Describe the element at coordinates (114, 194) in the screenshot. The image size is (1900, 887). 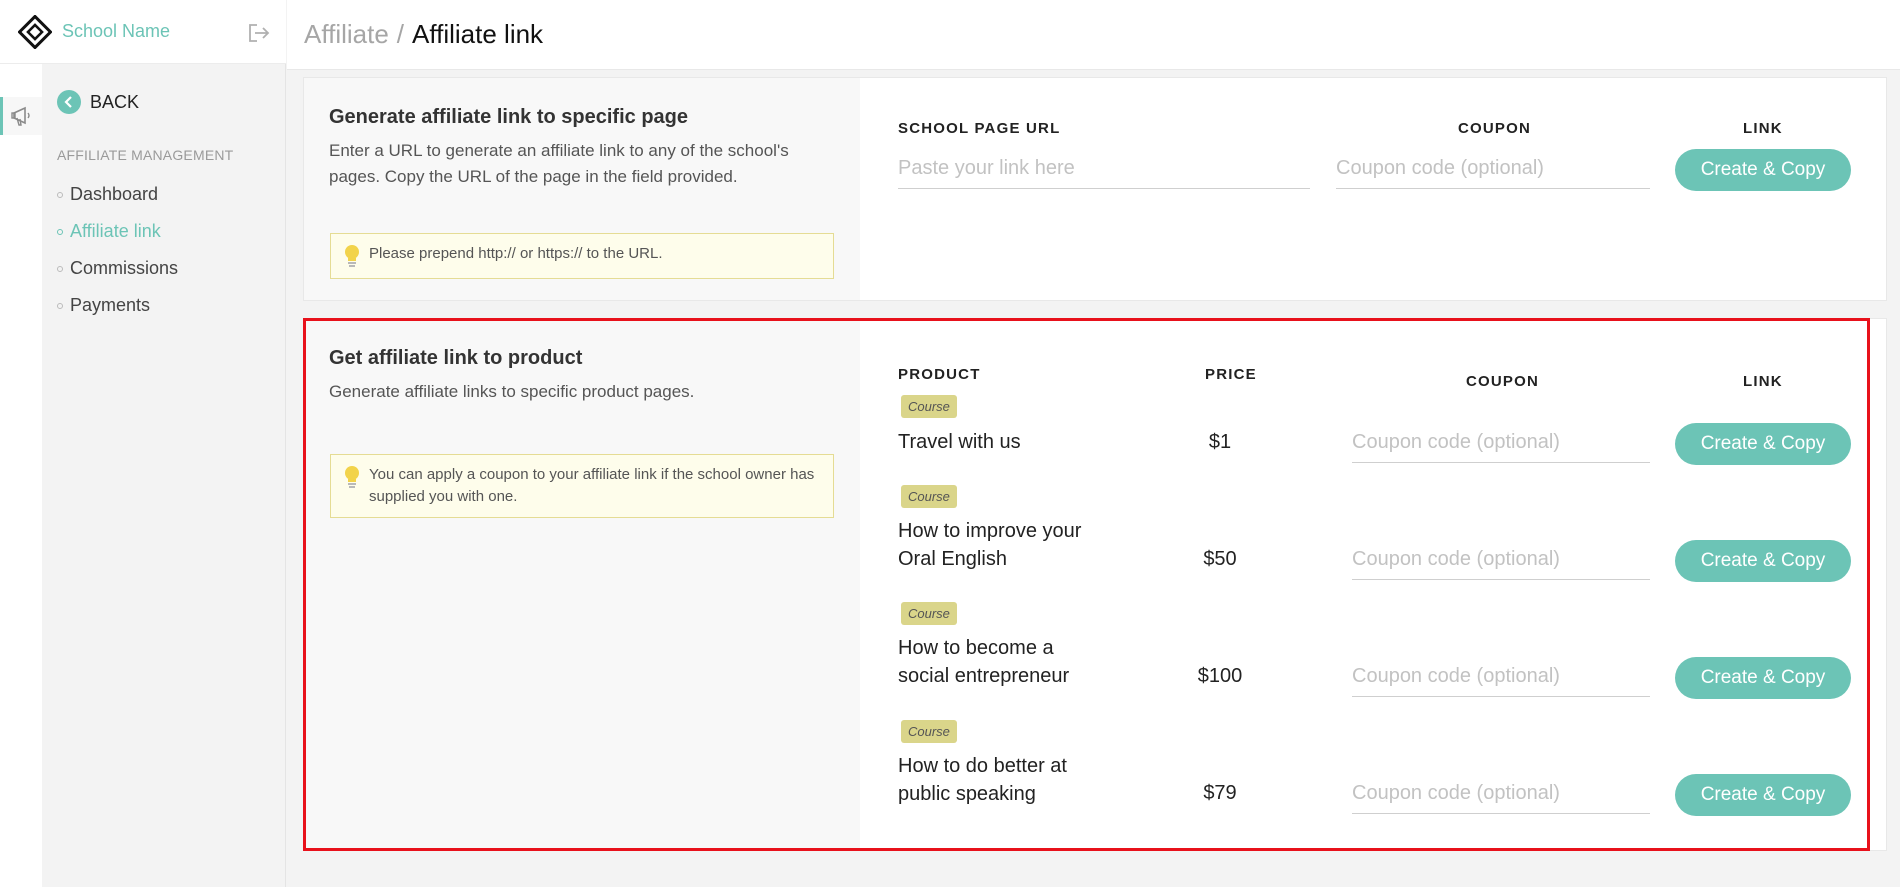
I see `sidebar-item-label: Dashboard` at that location.